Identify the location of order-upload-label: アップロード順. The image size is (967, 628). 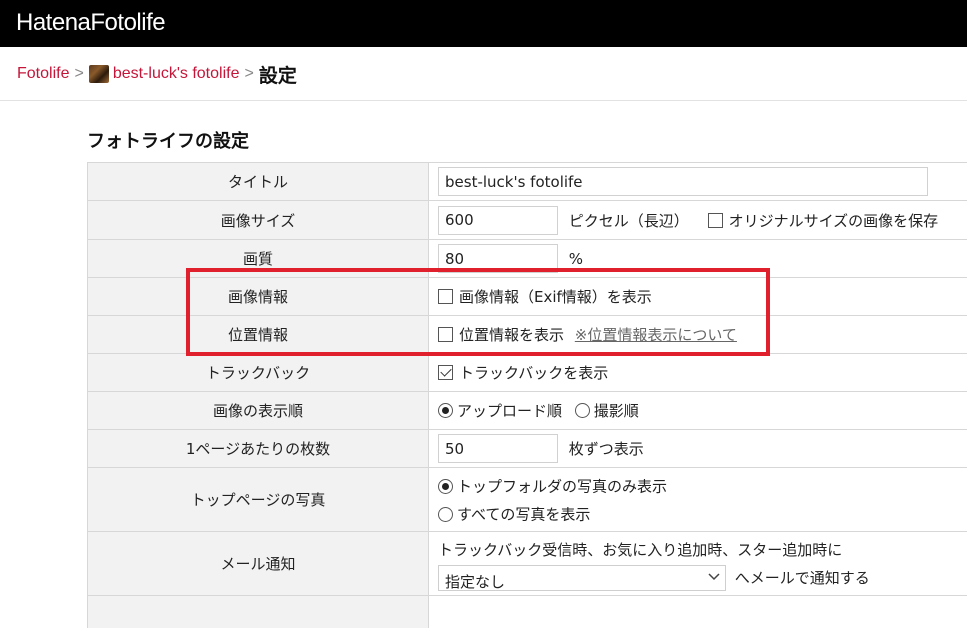
(510, 411).